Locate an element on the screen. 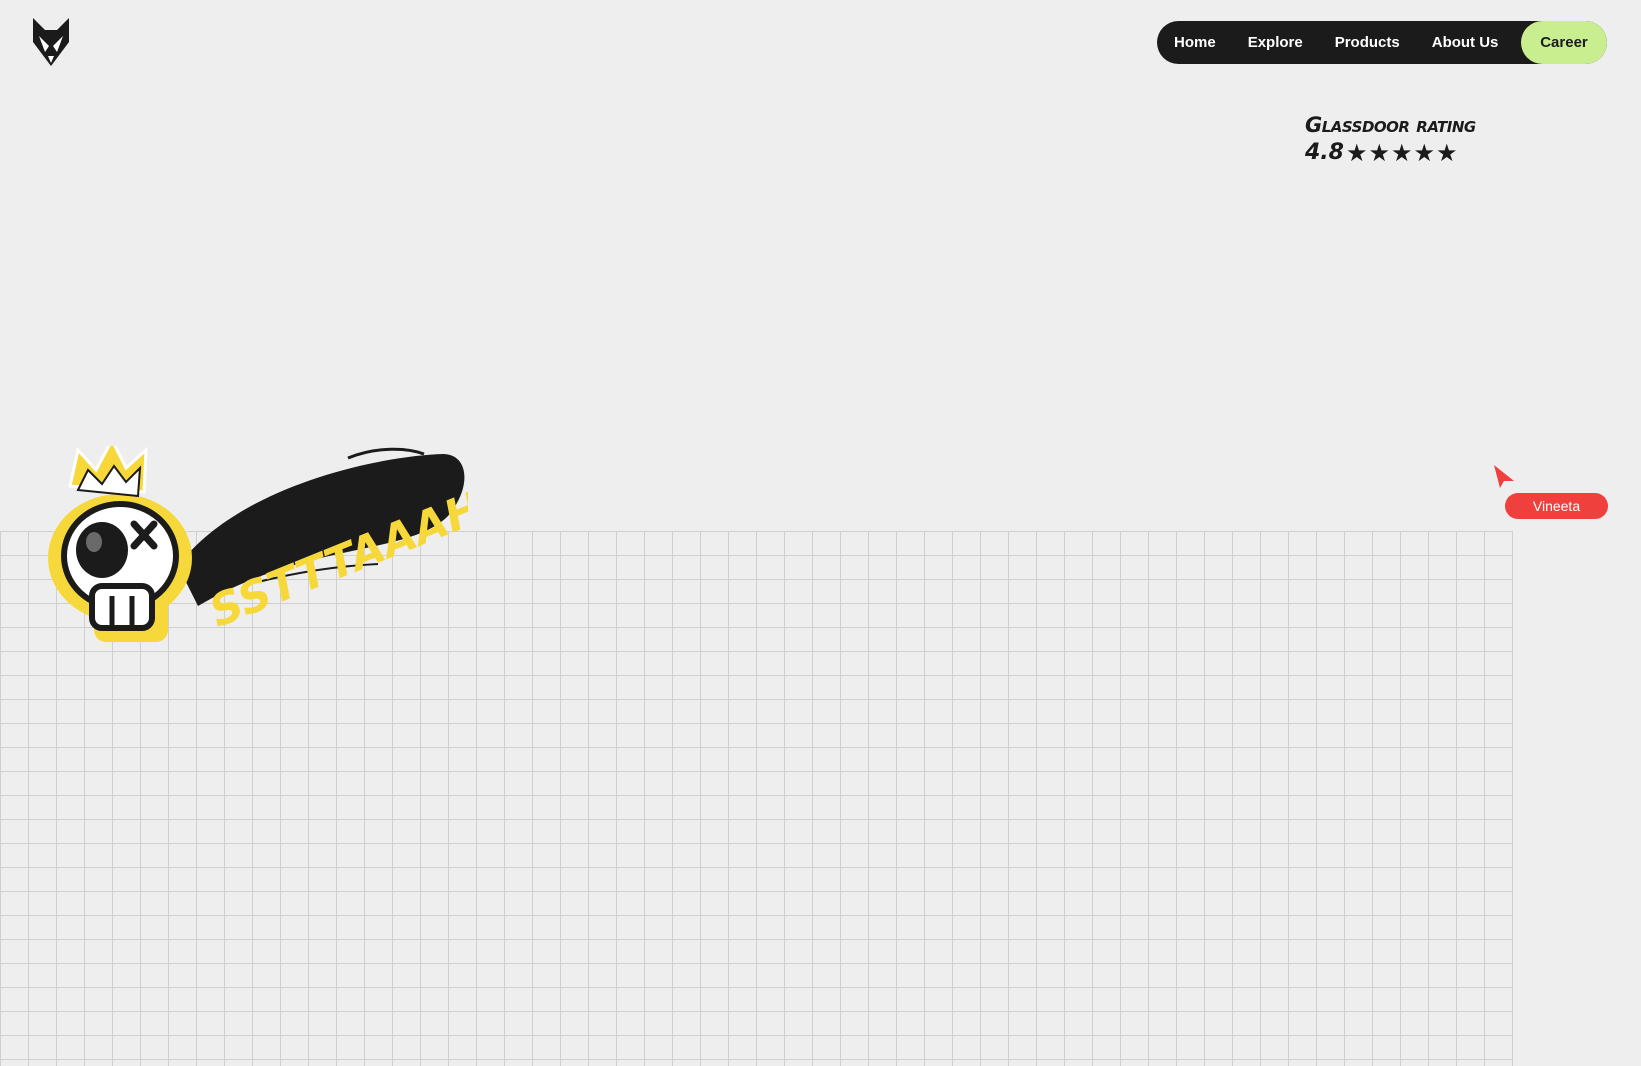 The width and height of the screenshot is (1641, 1066). rating-value: 4.8 is located at coordinates (1324, 152).